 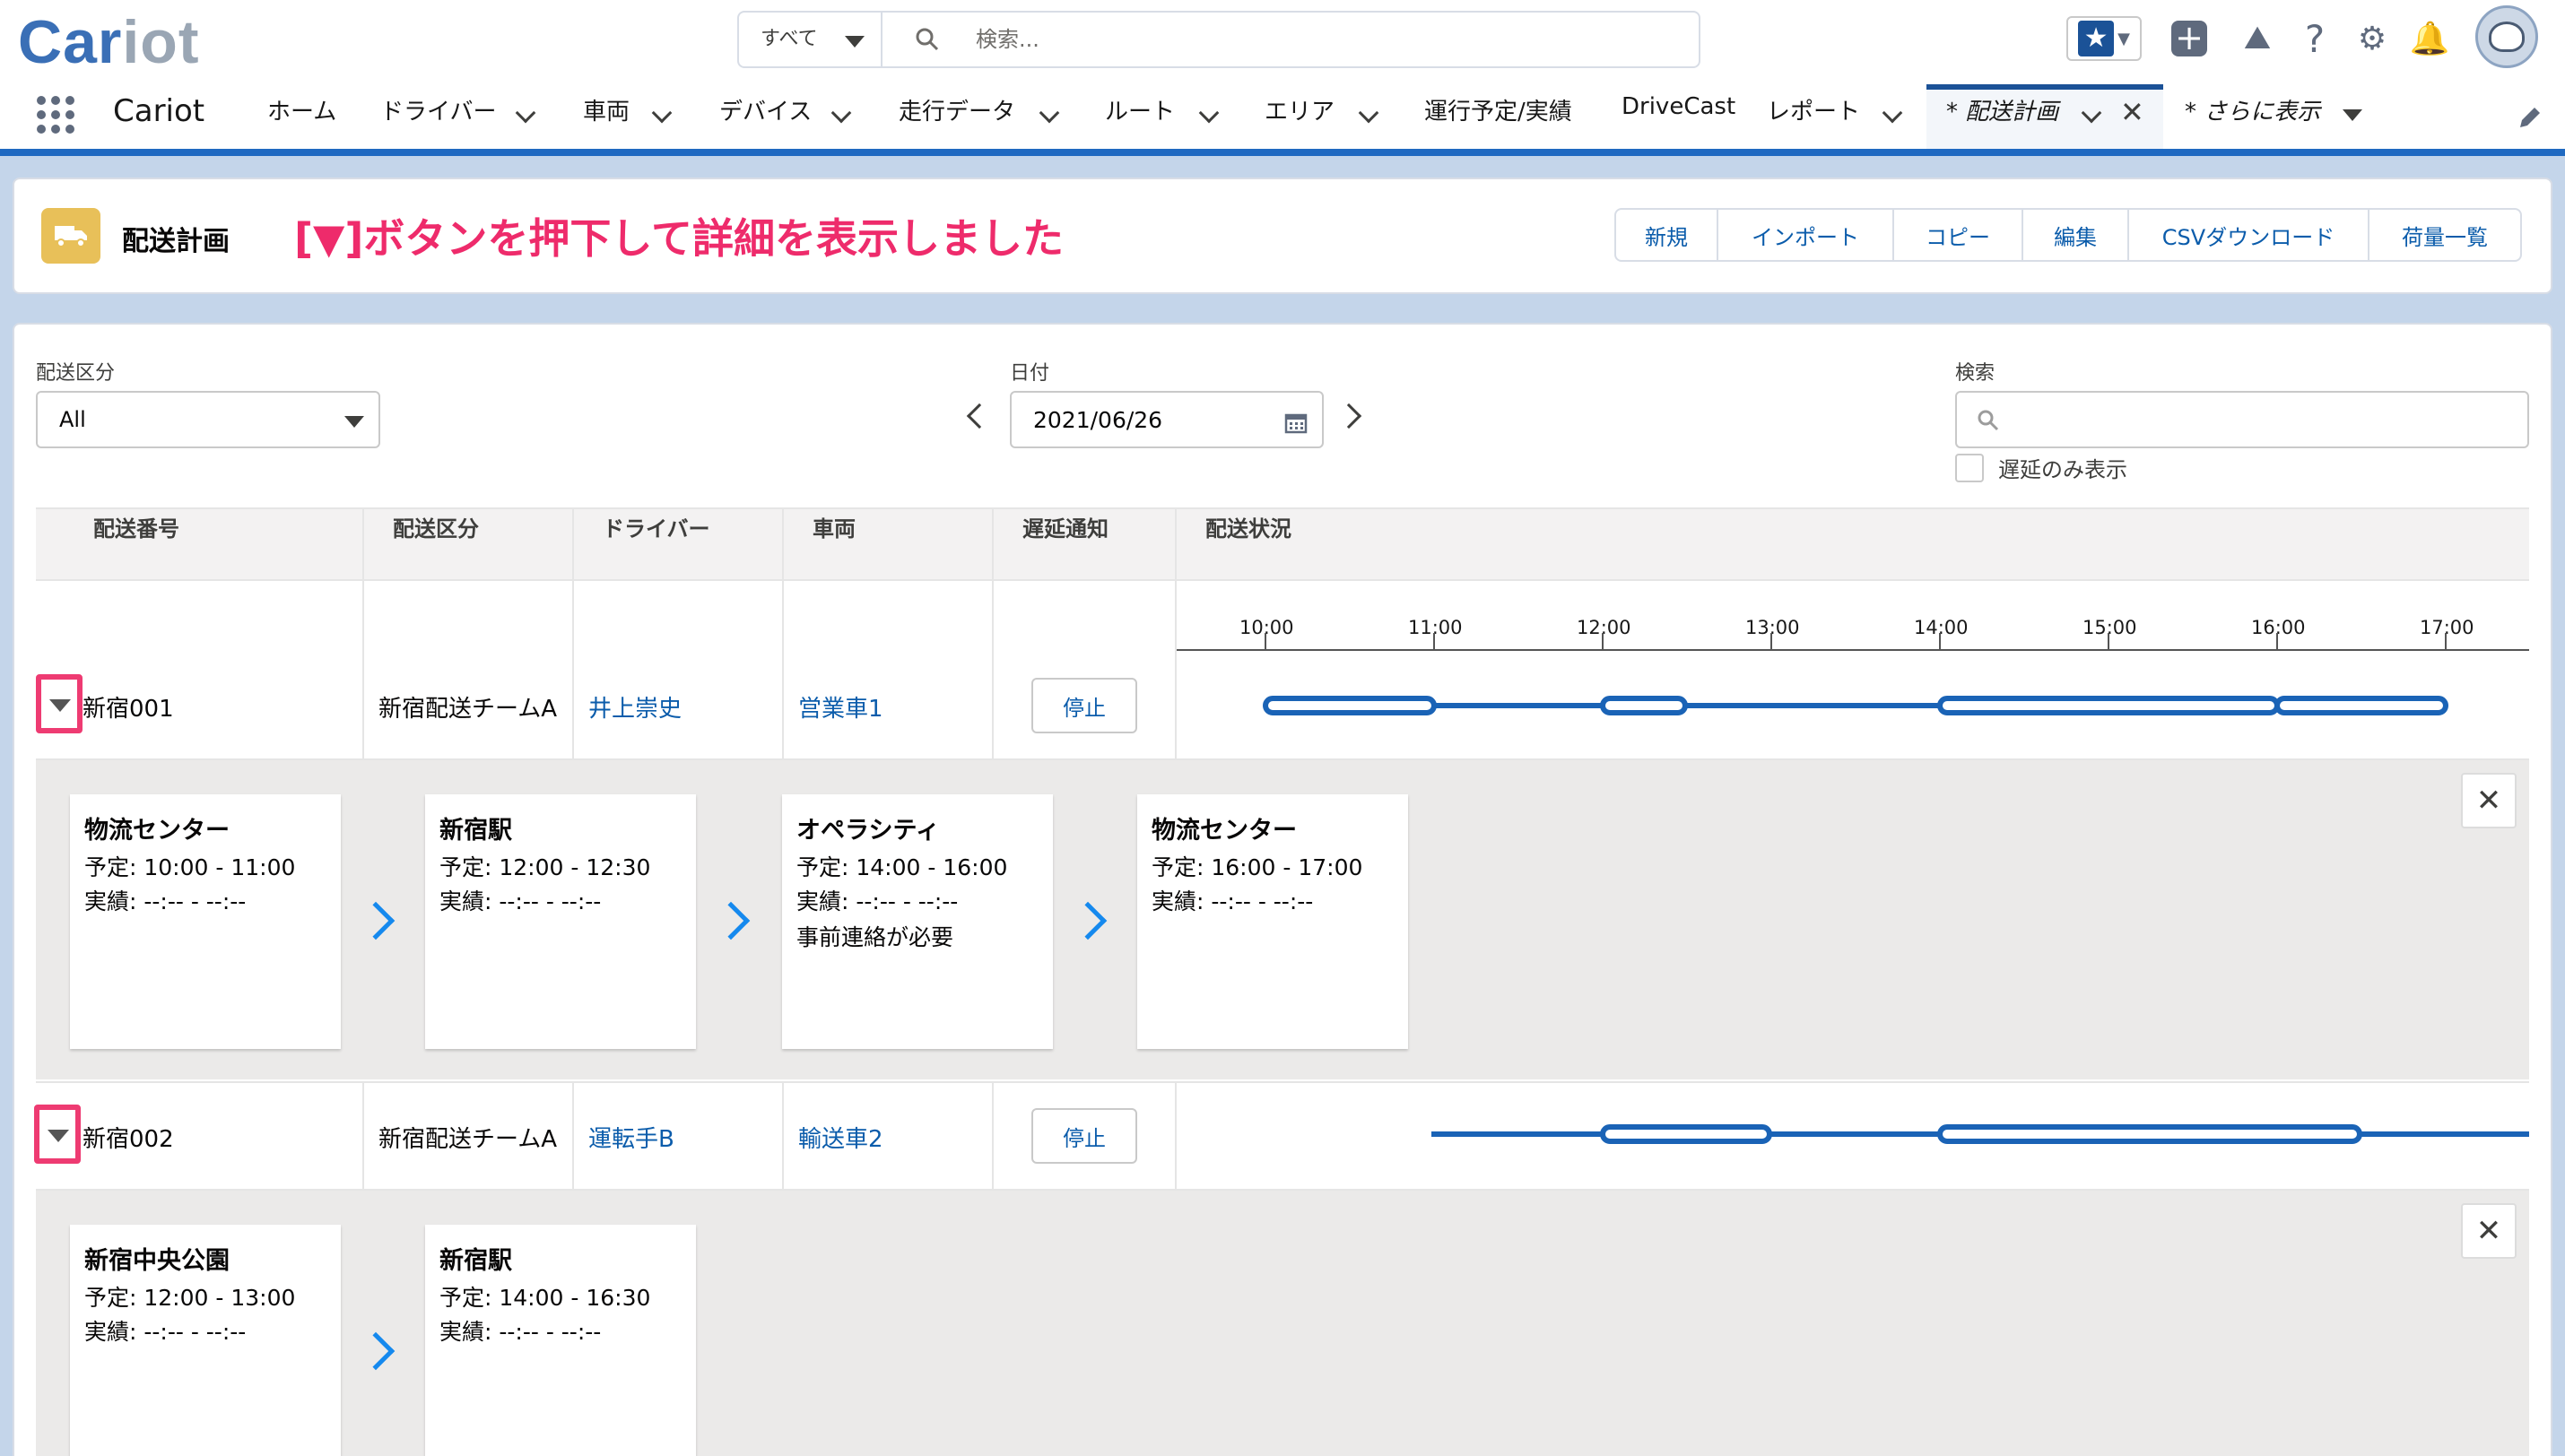 I want to click on trailhead-icon: ⛰, so click(x=2257, y=38).